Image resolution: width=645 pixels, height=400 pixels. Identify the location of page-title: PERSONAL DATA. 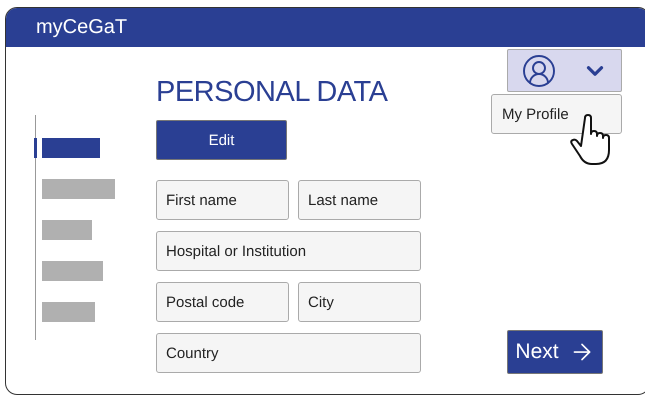
(272, 92).